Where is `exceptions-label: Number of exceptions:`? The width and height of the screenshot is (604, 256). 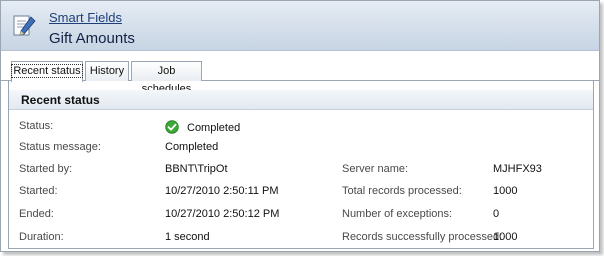
exceptions-label: Number of exceptions: is located at coordinates (397, 214).